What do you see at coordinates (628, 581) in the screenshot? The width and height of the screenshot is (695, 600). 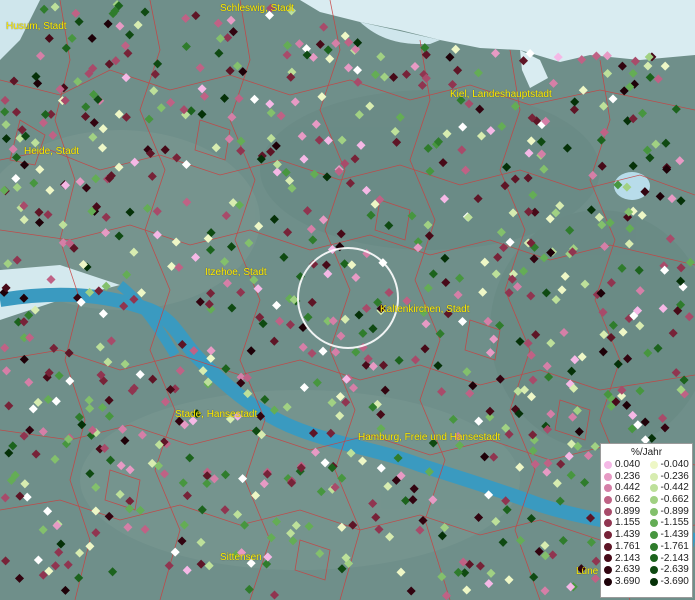 I see `legend-value: 3.690` at bounding box center [628, 581].